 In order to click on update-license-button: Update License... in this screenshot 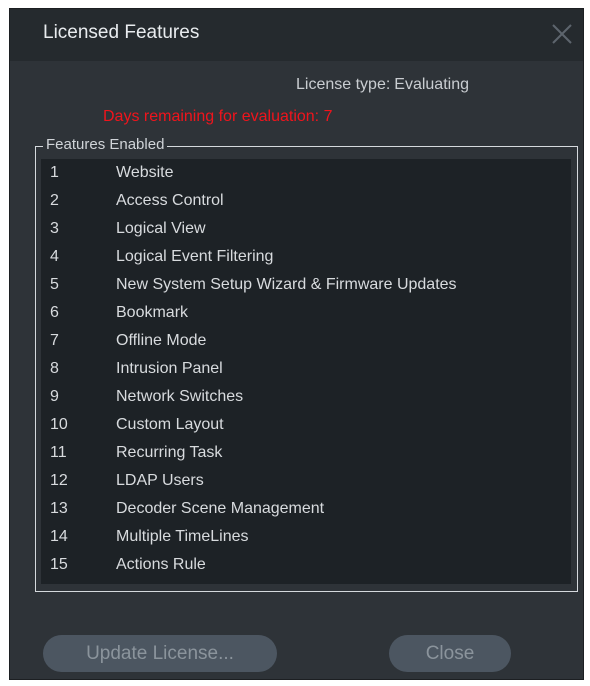, I will do `click(160, 653)`.